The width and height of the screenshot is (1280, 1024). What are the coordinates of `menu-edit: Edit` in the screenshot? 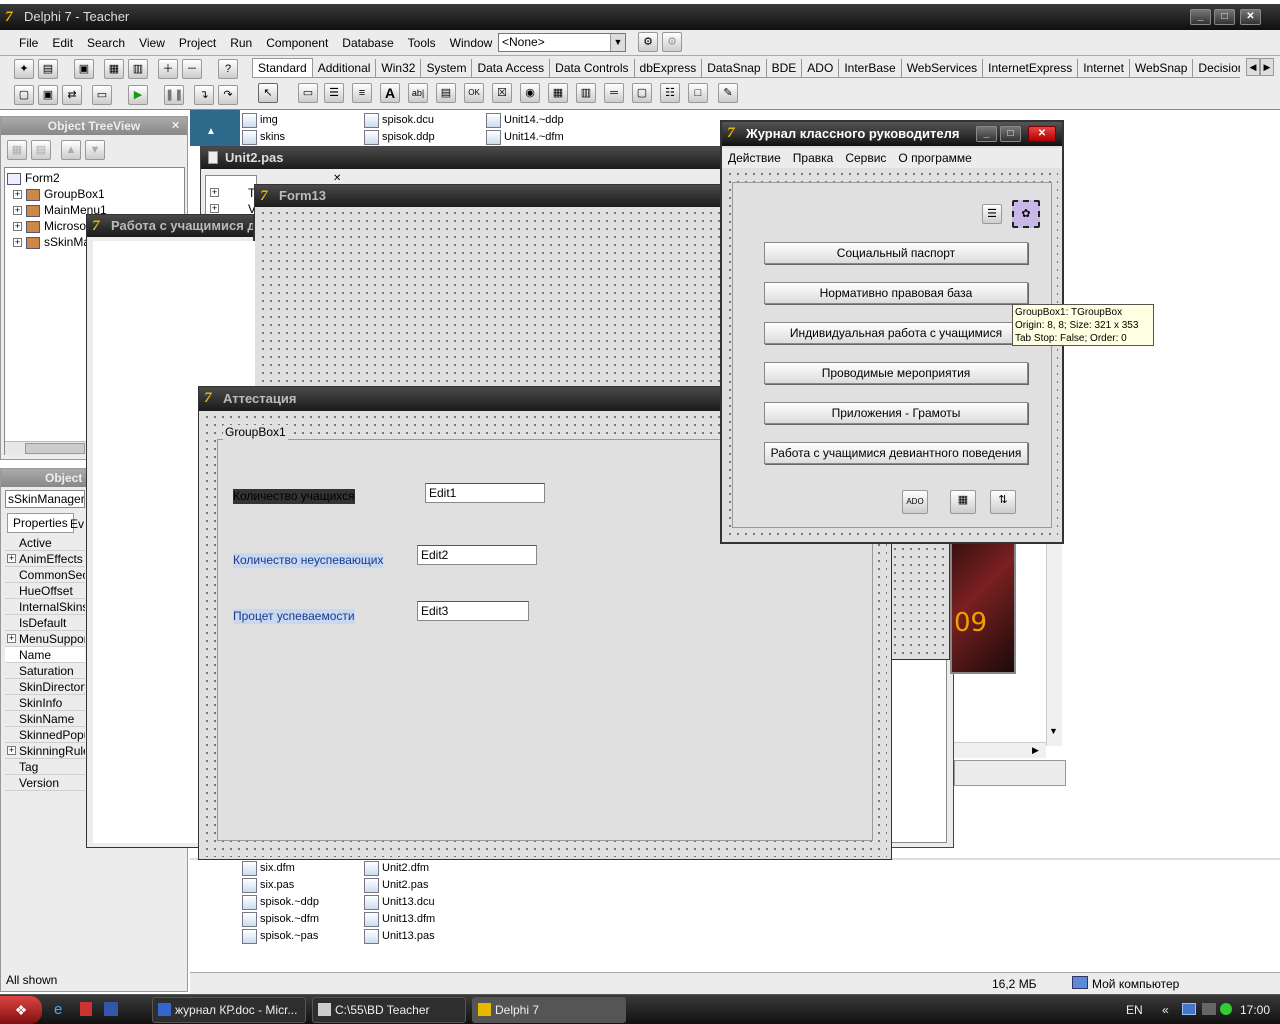 It's located at (62, 43).